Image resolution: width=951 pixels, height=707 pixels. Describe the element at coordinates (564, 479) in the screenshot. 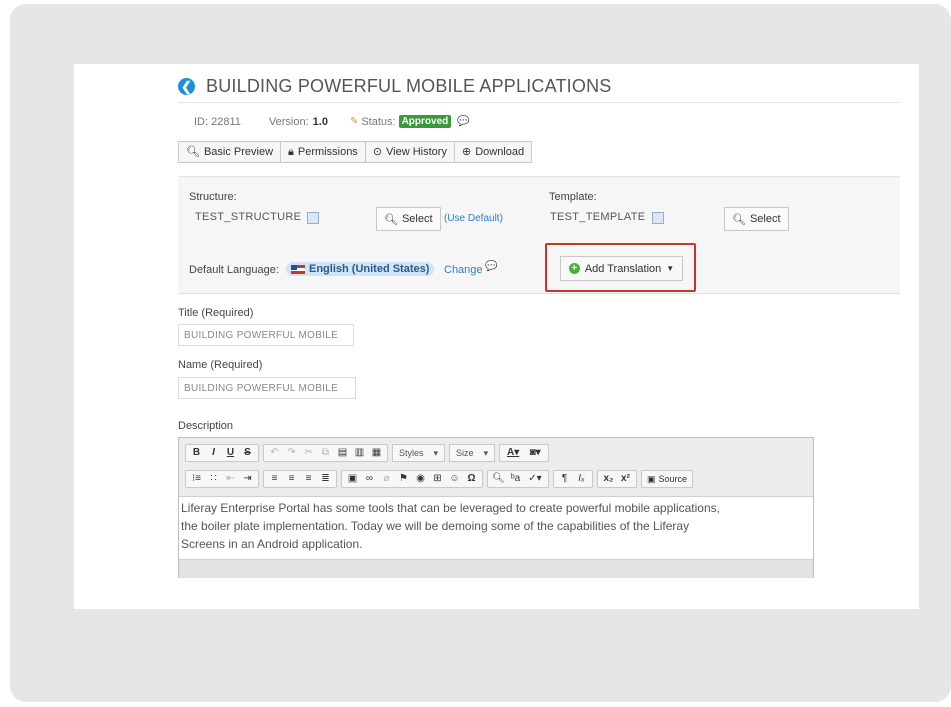

I see `paragraph-format-icon: ¶` at that location.